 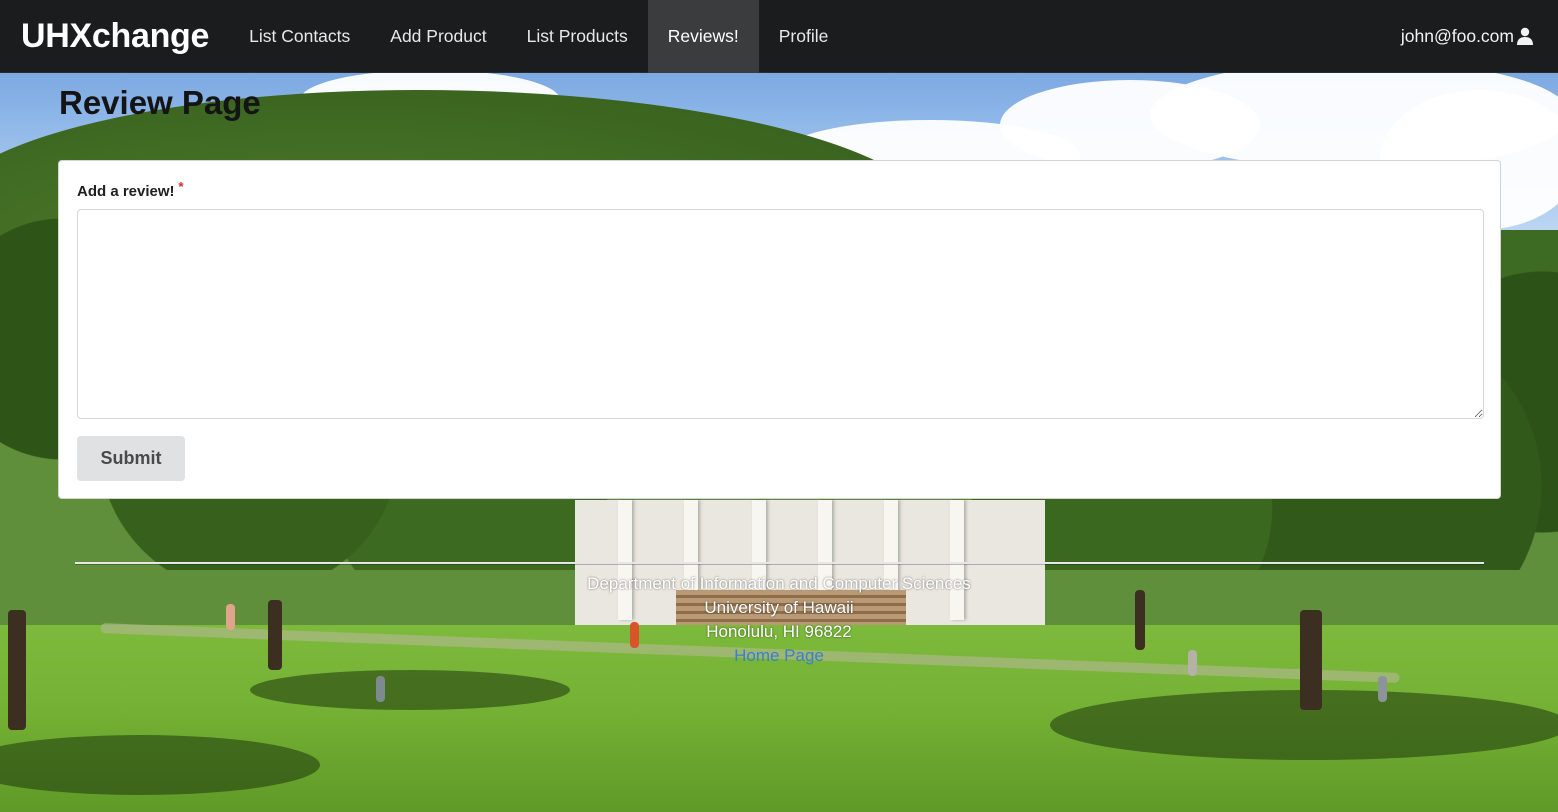 What do you see at coordinates (779, 563) in the screenshot?
I see `footer-divider` at bounding box center [779, 563].